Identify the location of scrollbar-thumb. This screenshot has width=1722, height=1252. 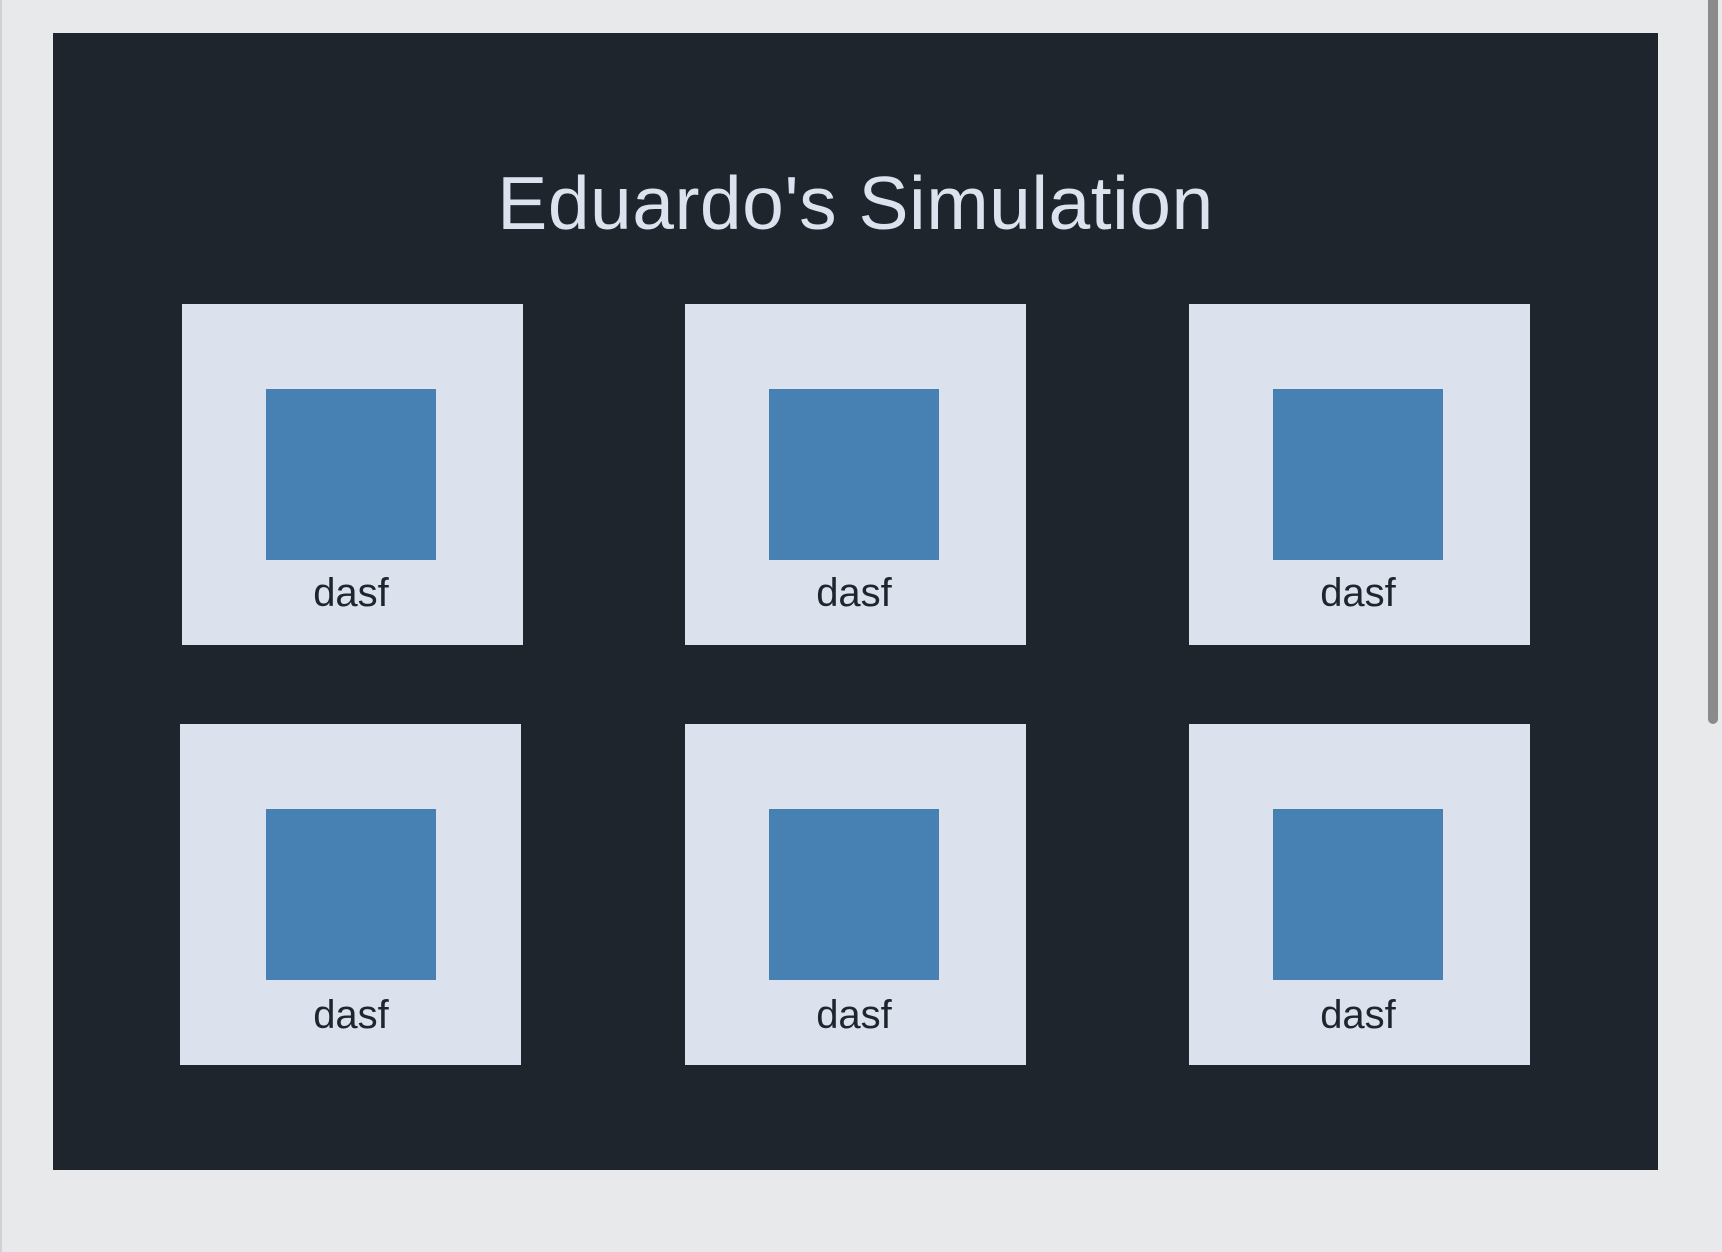
(1713, 362).